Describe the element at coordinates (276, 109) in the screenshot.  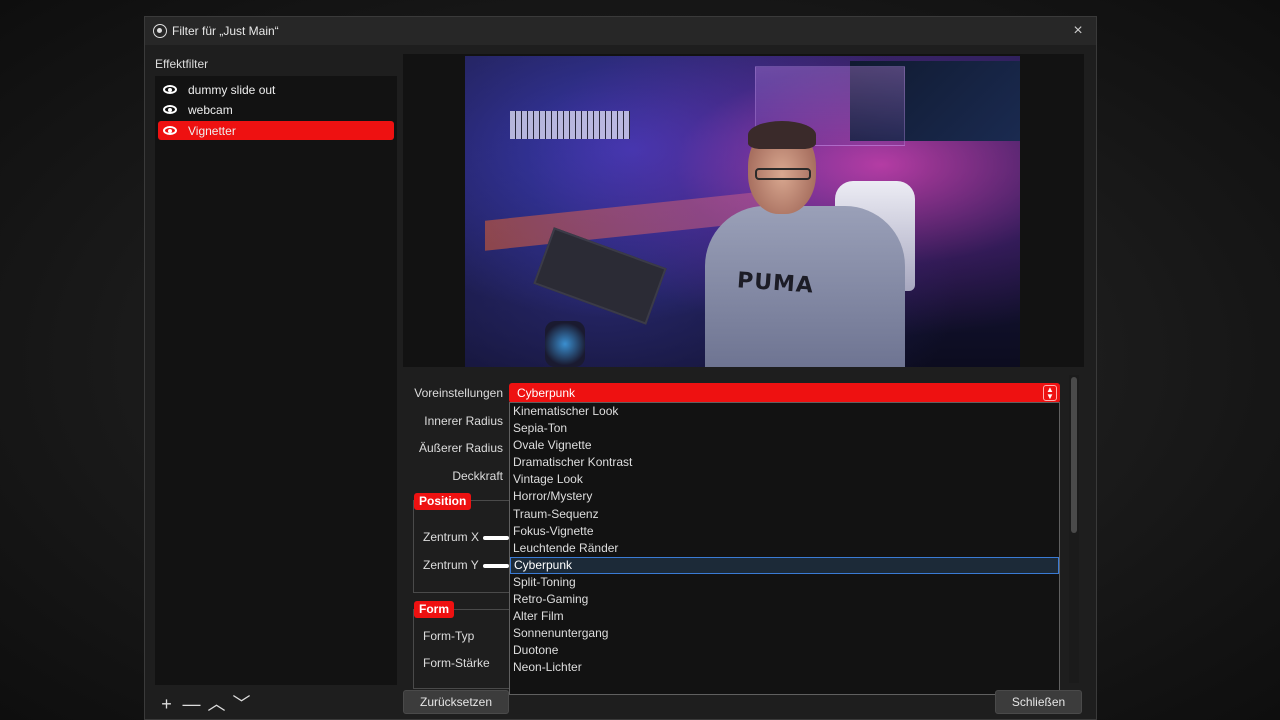
I see `filter-item-webcam: webcam` at that location.